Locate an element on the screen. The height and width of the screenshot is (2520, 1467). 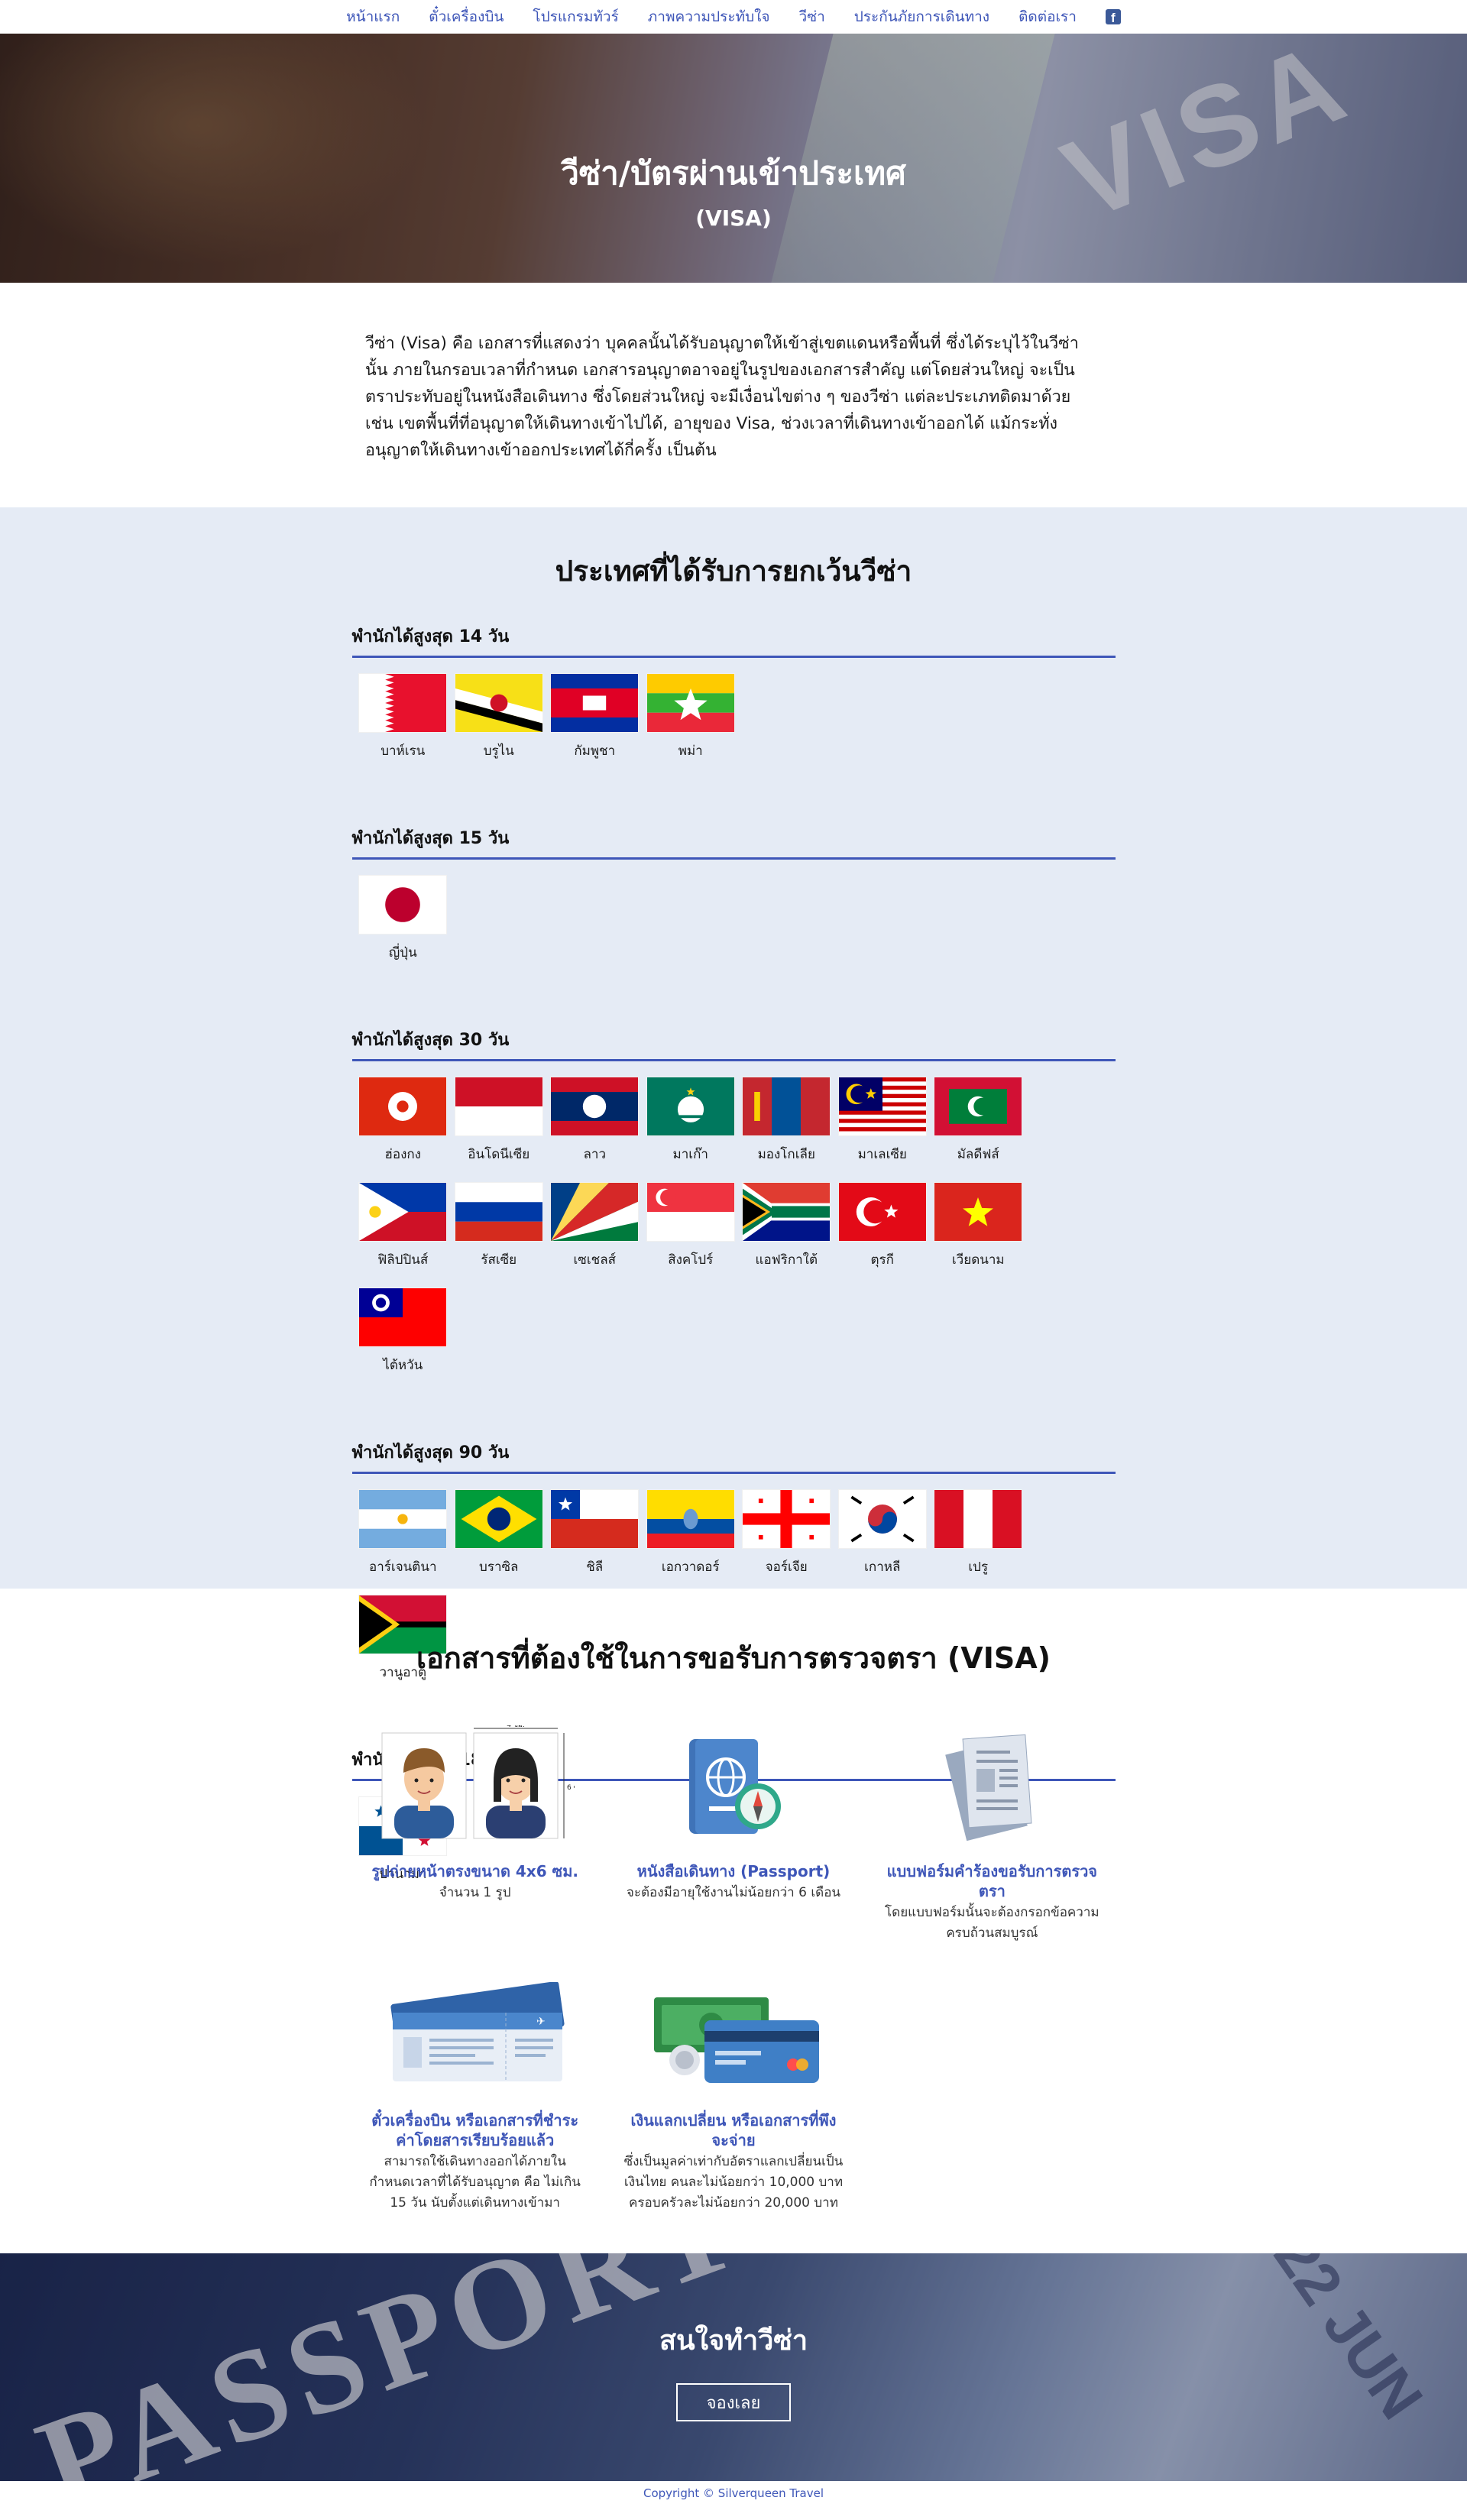
passport-icon is located at coordinates (733, 1786).